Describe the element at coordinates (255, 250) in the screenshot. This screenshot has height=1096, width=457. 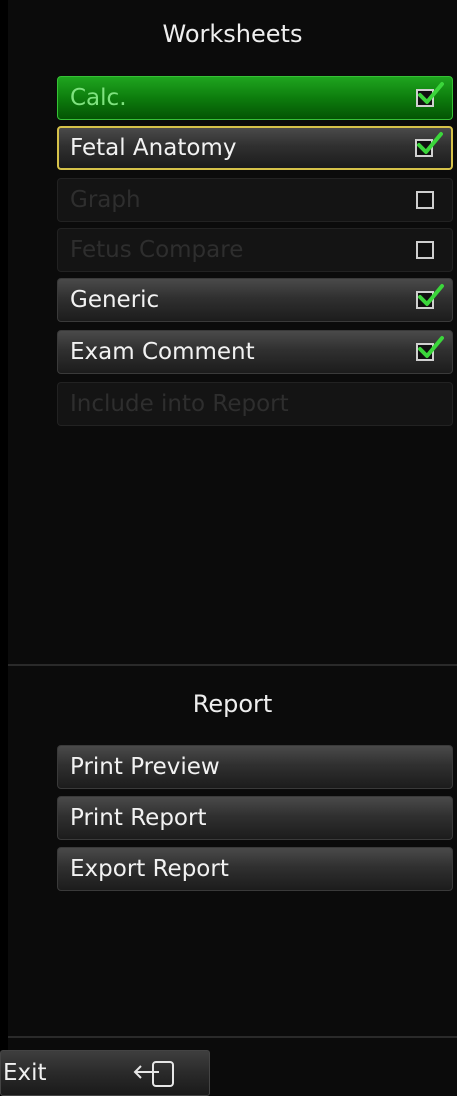
I see `worksheet-item-fetus-compare: Fetus Compare` at that location.